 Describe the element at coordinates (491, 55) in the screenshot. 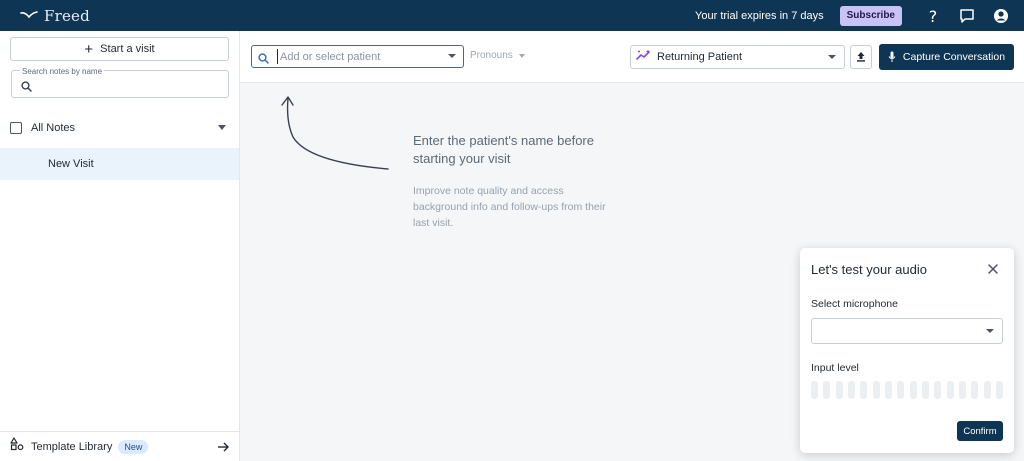

I see `pronouns-label: Pronouns` at that location.